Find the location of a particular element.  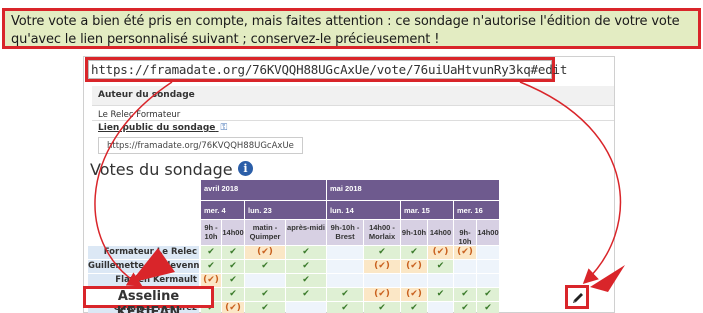

pencil-icon is located at coordinates (578, 298).